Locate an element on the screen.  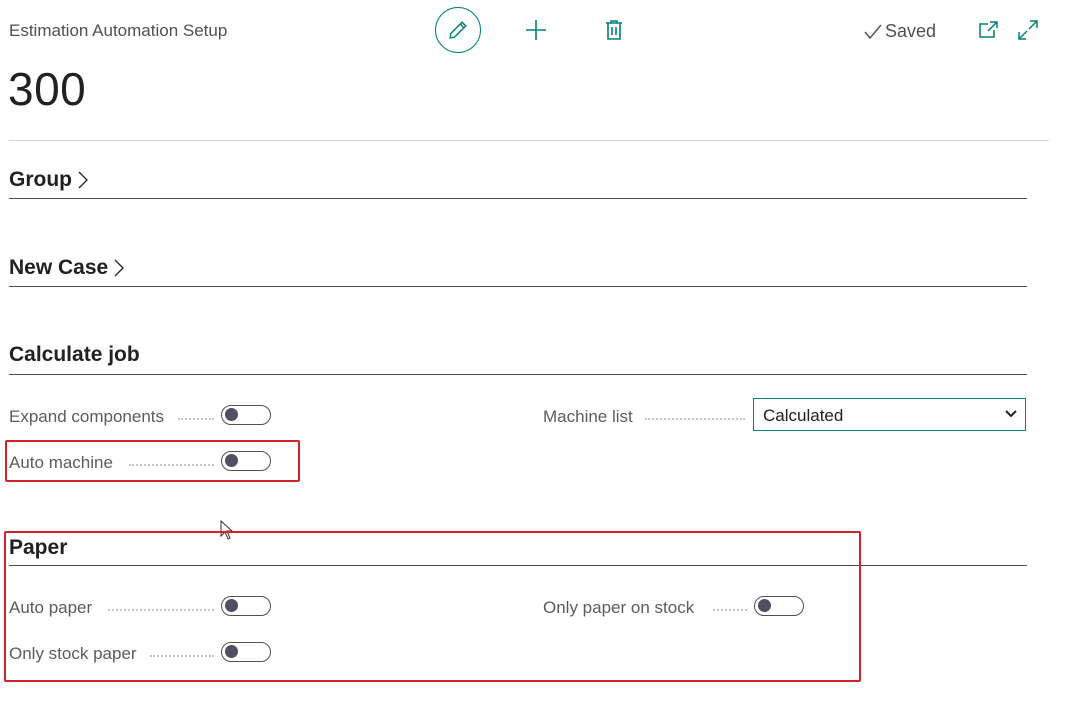
section-title-group: Group is located at coordinates (40, 179).